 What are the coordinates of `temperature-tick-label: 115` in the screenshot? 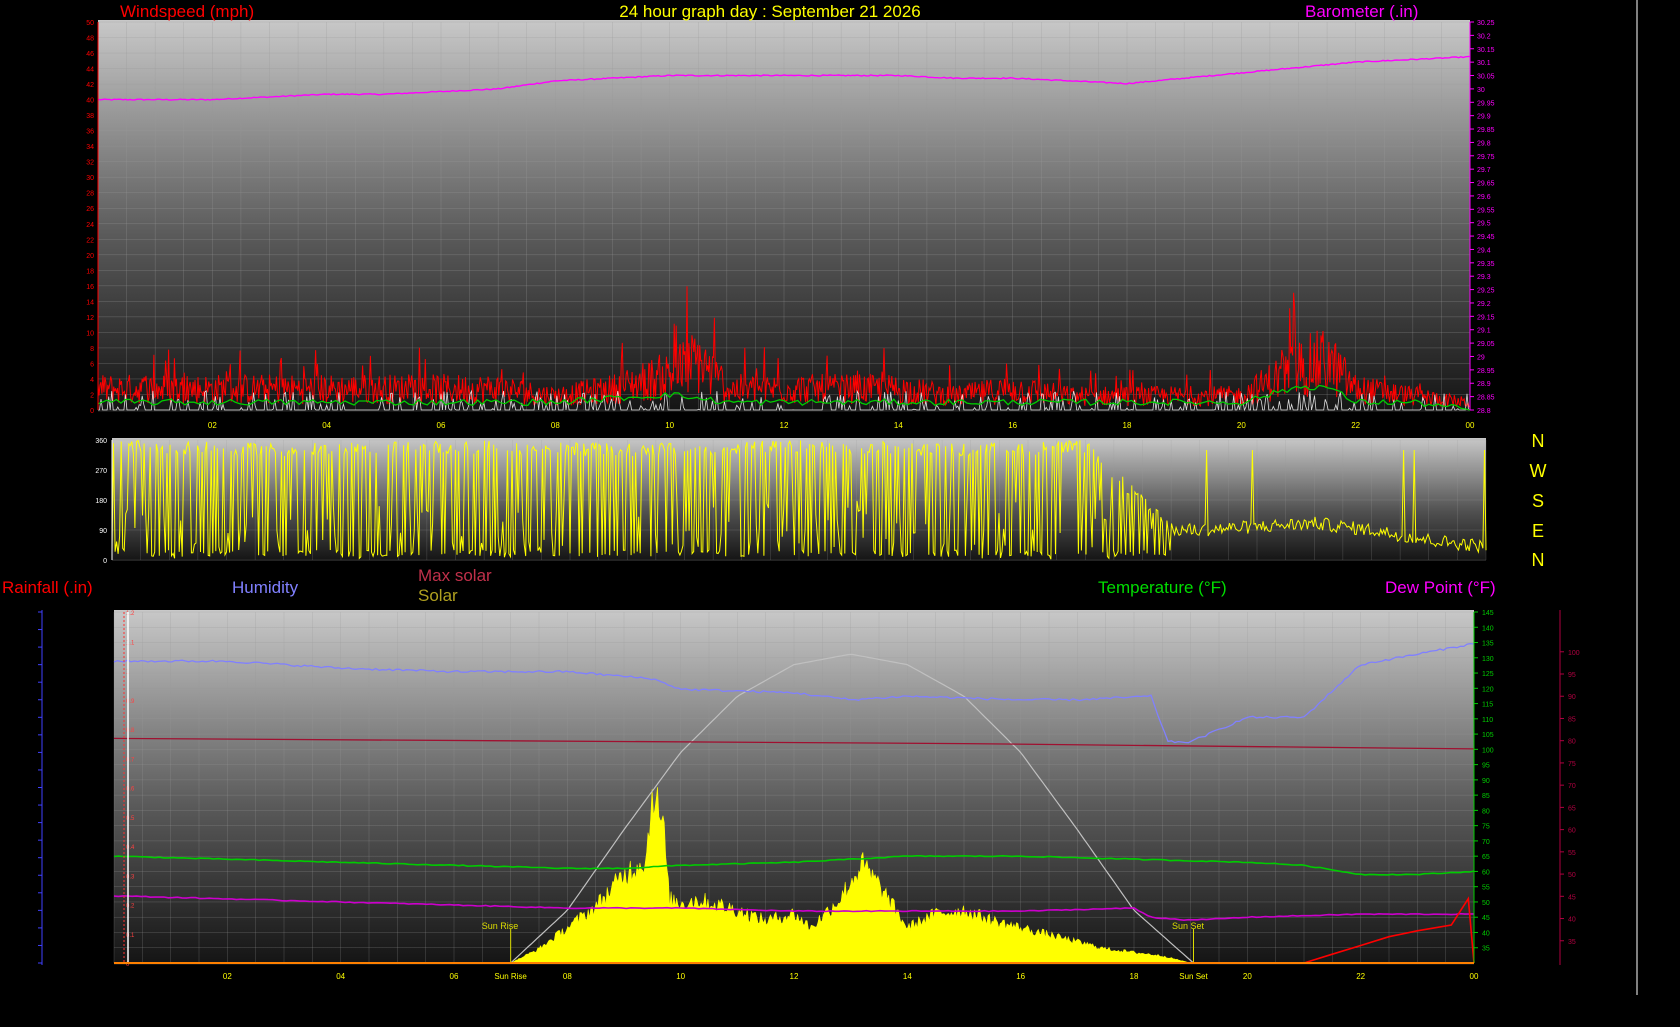 It's located at (1487, 705).